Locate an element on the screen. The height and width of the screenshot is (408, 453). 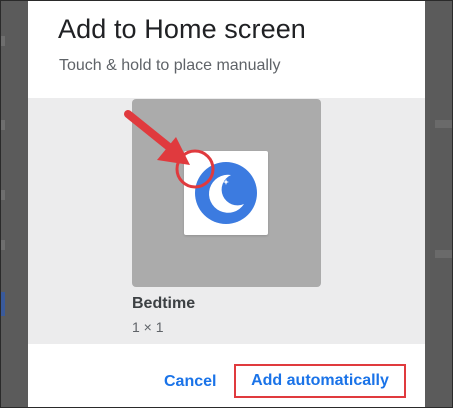
moon-icon is located at coordinates (226, 193).